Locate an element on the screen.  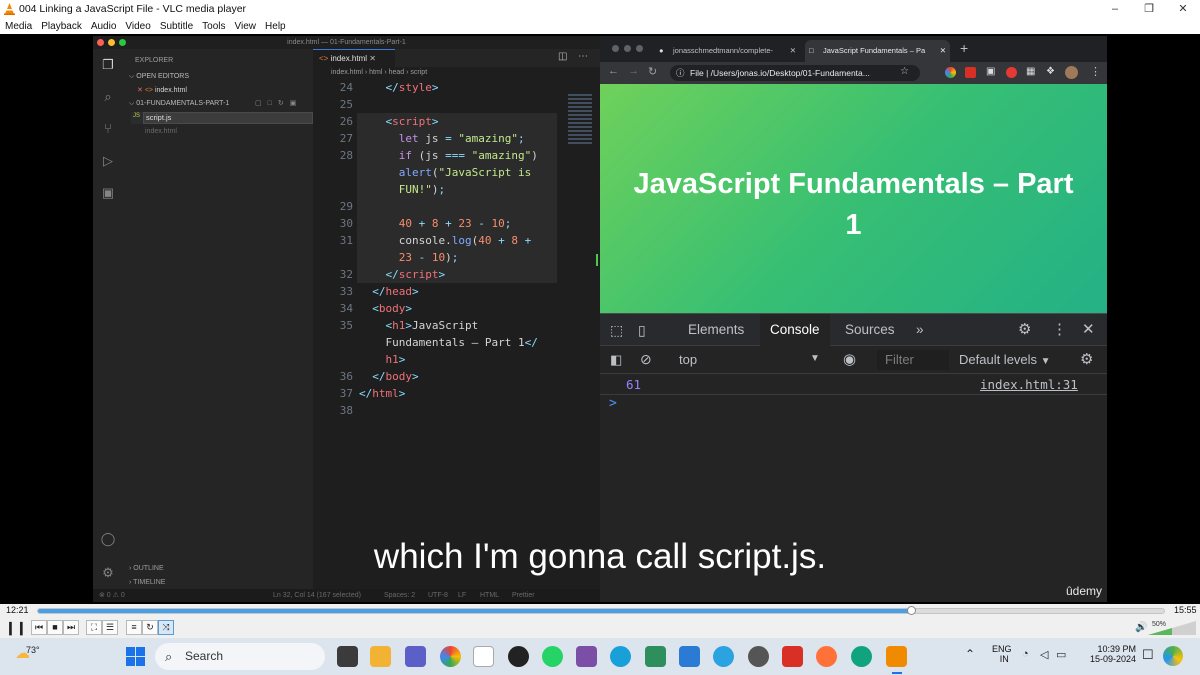
inspect-element-icon: ⬚ is located at coordinates (616, 330).